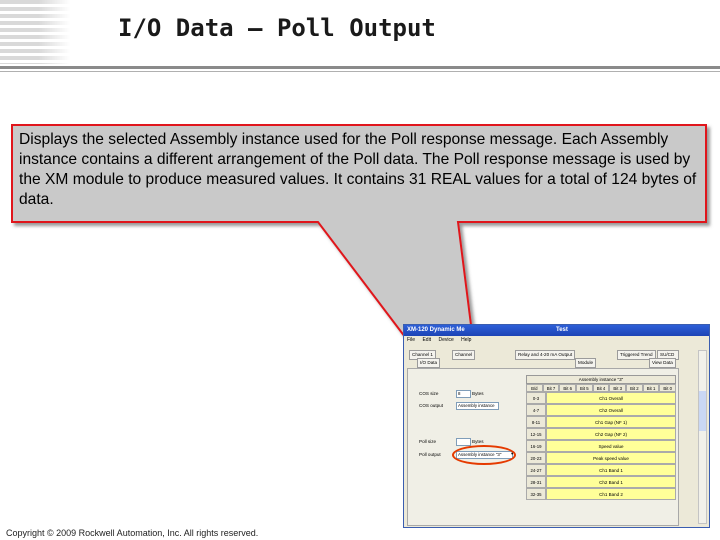 Image resolution: width=720 pixels, height=540 pixels. What do you see at coordinates (436, 330) in the screenshot?
I see `window-title: XM-120 Dynamic Me` at bounding box center [436, 330].